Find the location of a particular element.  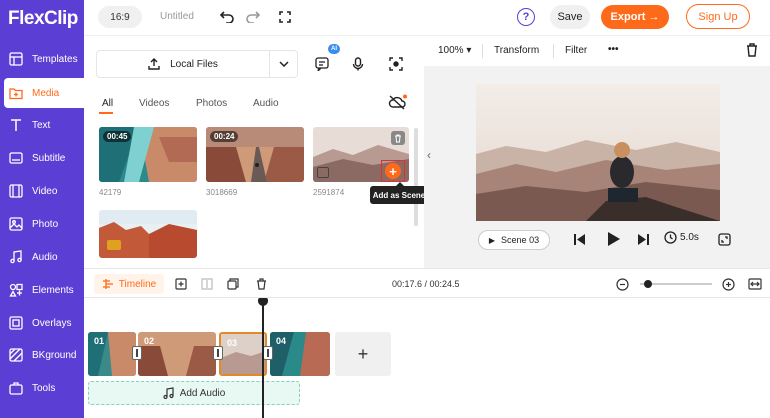

save-button: Save is located at coordinates (570, 17).